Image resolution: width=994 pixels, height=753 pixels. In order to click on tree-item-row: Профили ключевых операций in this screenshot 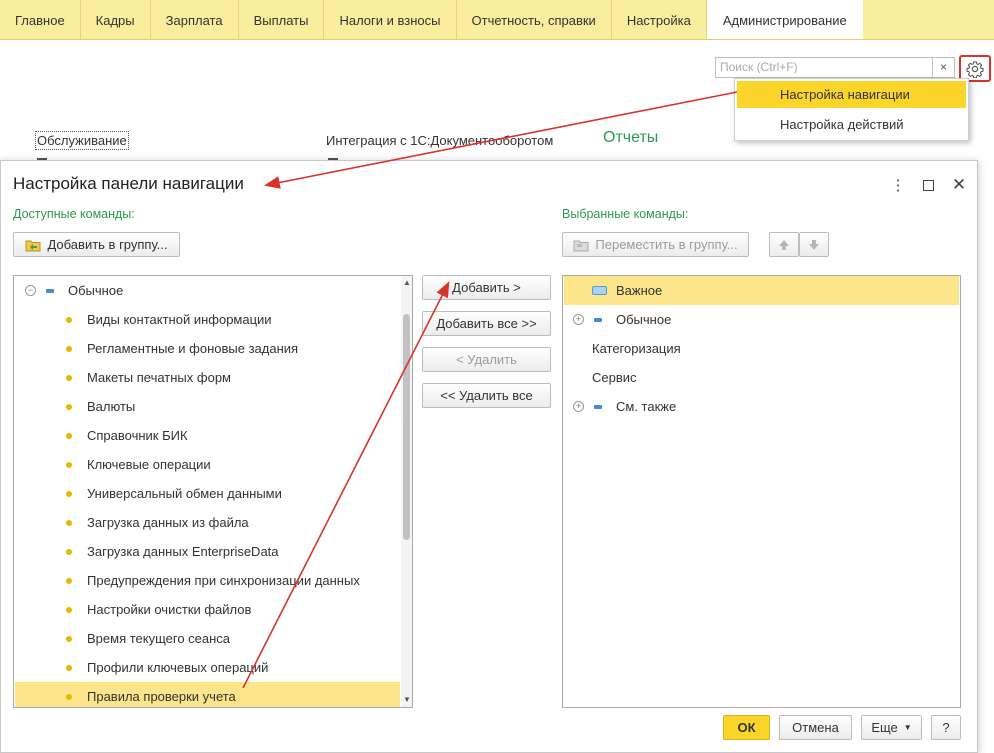, I will do `click(207, 667)`.